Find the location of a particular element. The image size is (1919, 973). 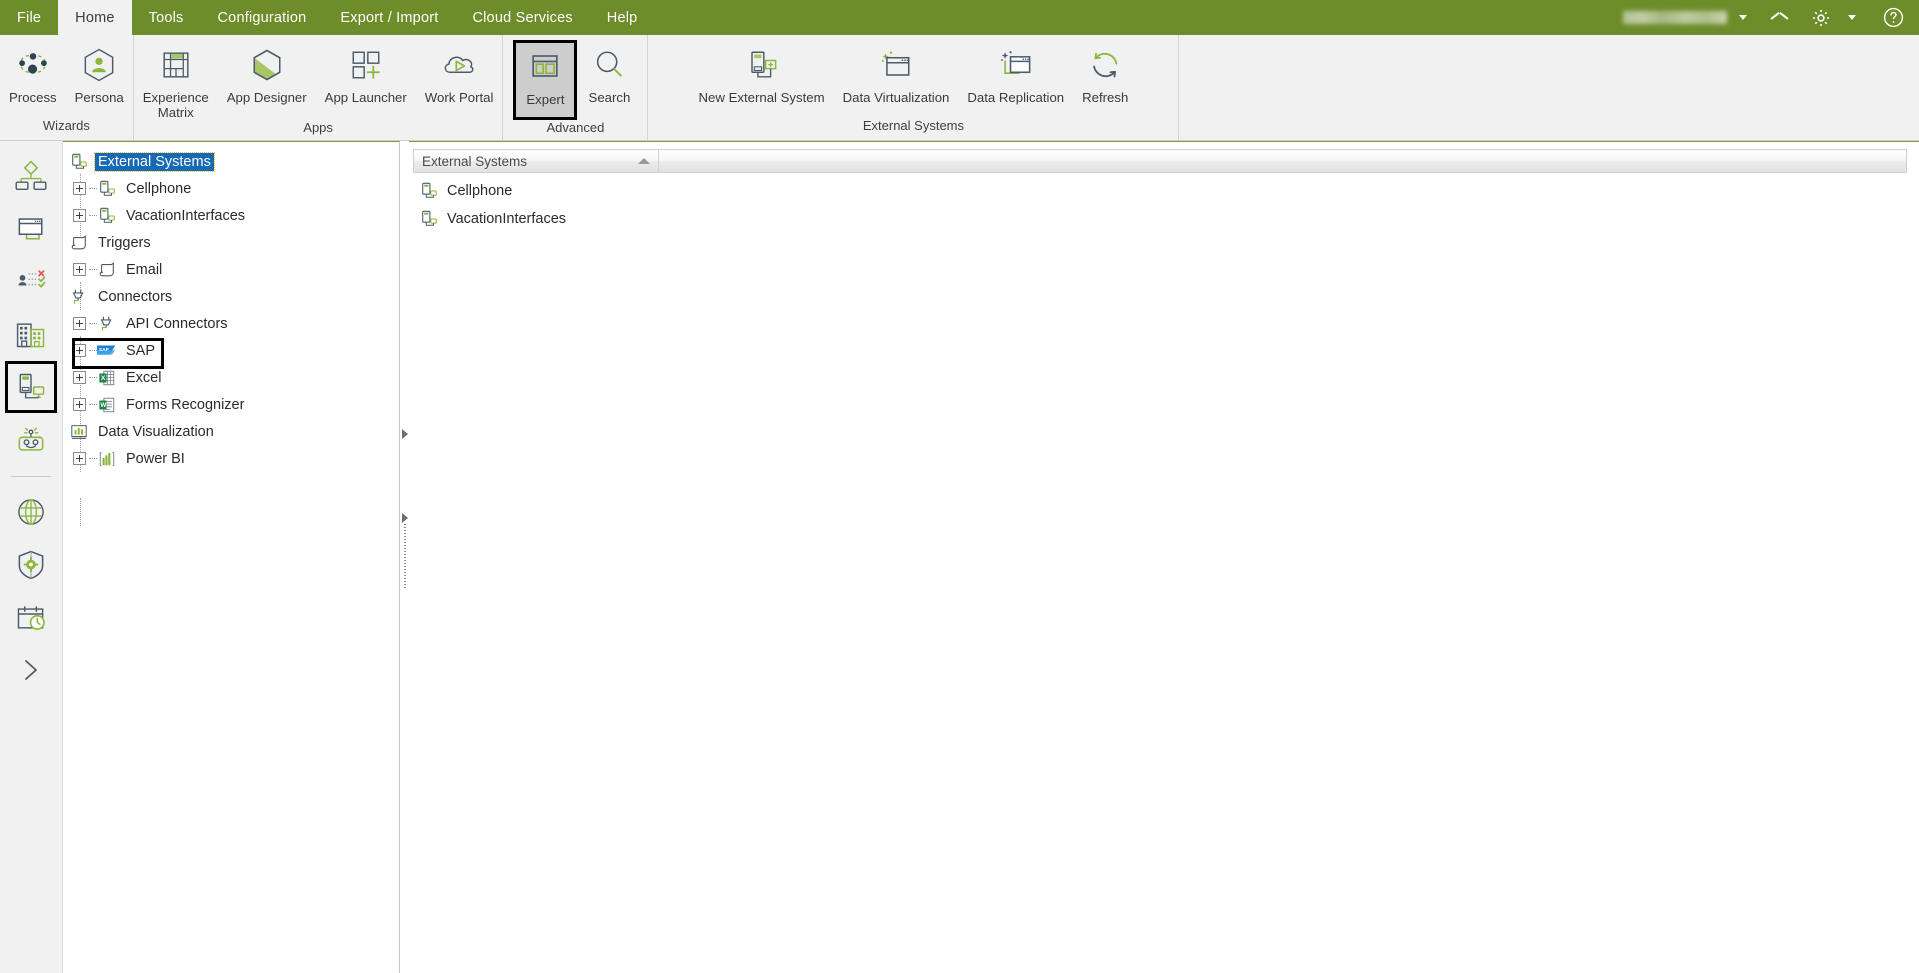

splitter-collapse-arrow-down-icon is located at coordinates (404, 518).